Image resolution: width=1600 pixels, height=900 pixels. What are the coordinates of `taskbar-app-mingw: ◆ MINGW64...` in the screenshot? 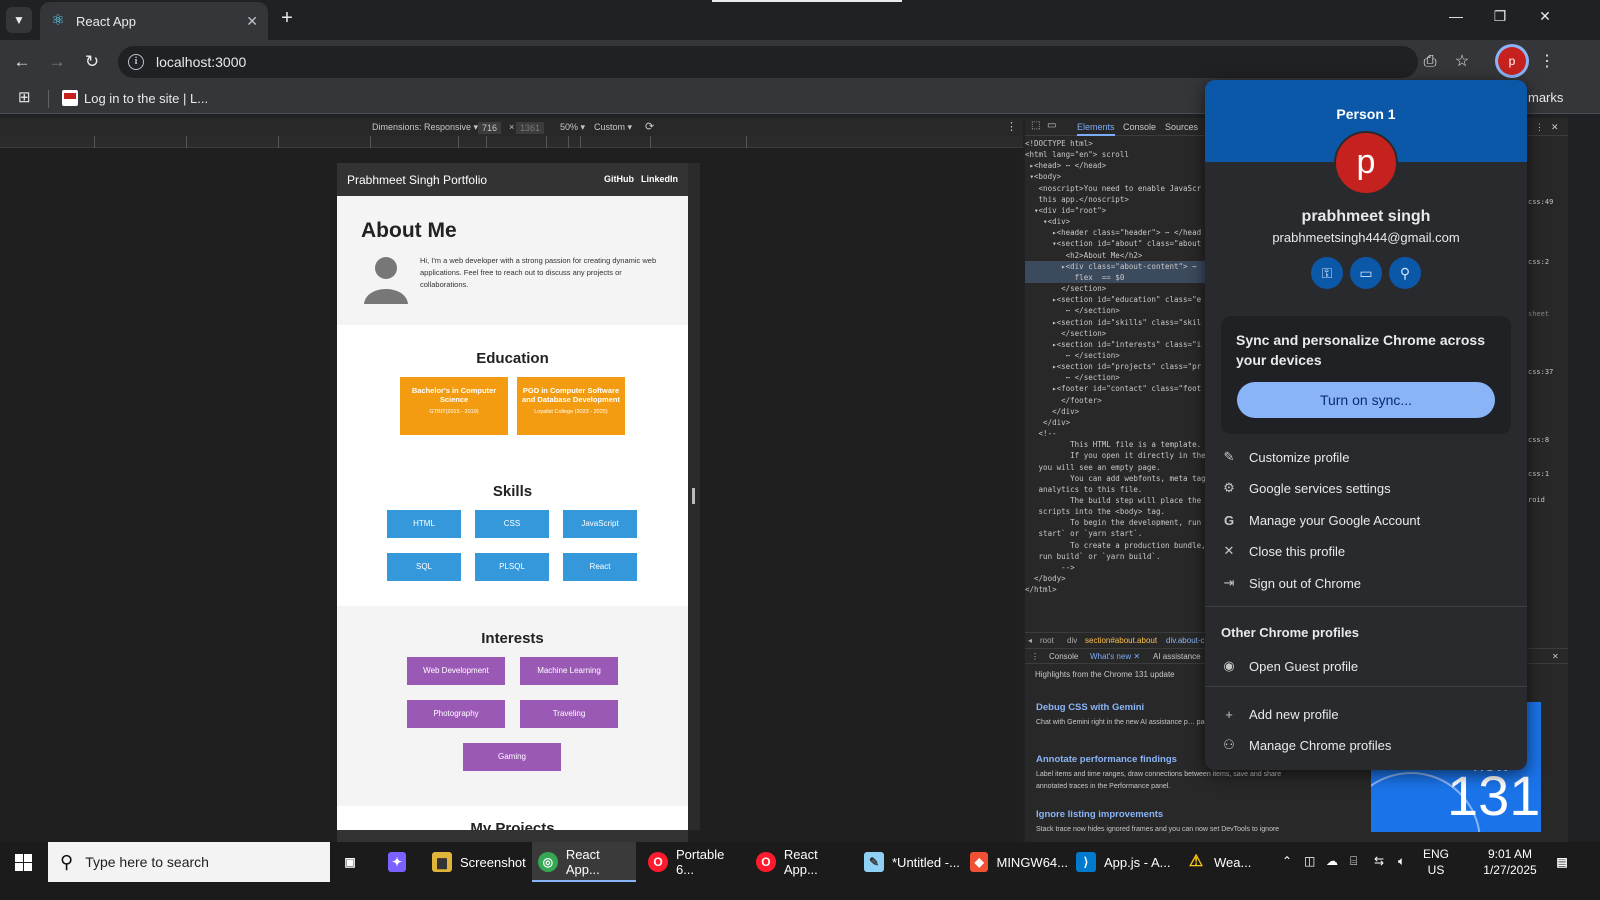 It's located at (1016, 862).